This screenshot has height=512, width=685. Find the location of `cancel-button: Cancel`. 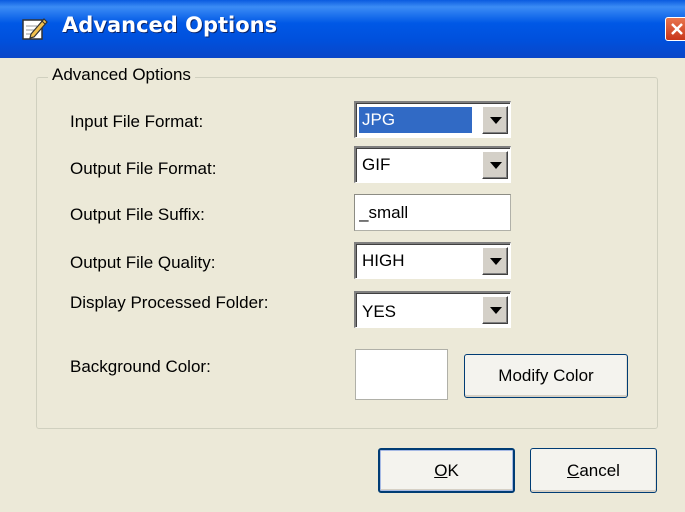

cancel-button: Cancel is located at coordinates (593, 470).